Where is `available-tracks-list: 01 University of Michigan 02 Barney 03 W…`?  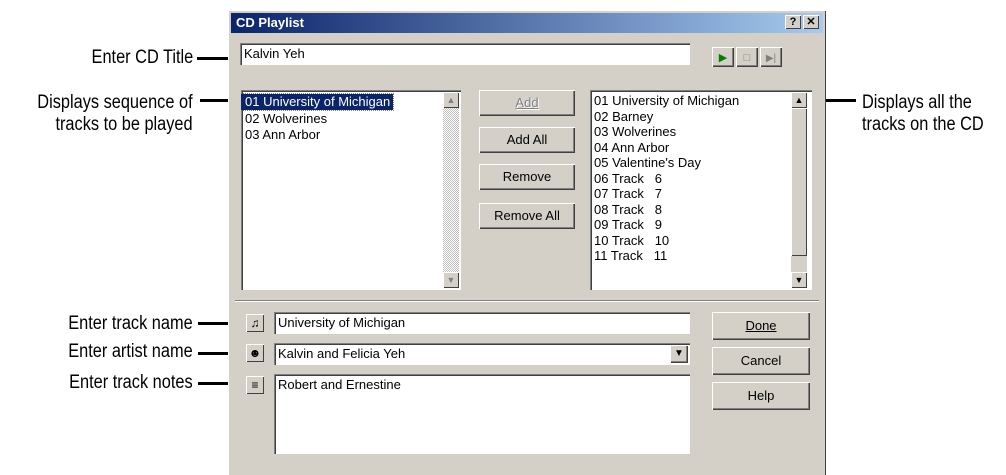 available-tracks-list: 01 University of Michigan 02 Barney 03 W… is located at coordinates (701, 190).